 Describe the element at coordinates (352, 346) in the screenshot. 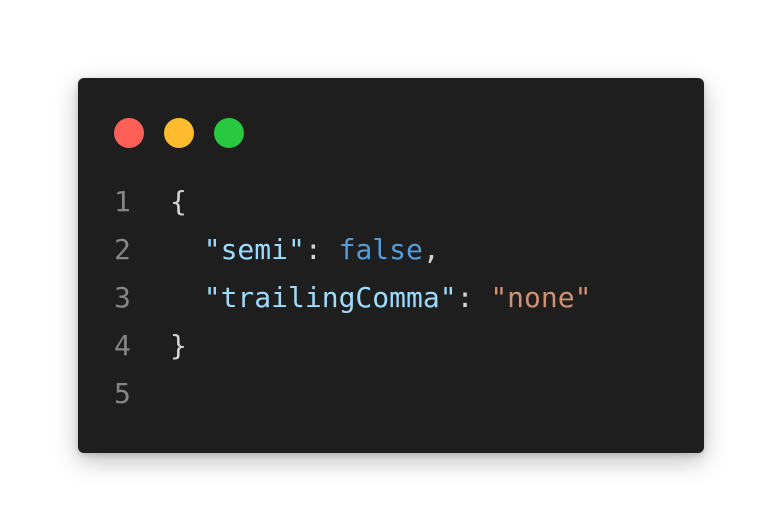

I see `code-line: 4 }` at that location.